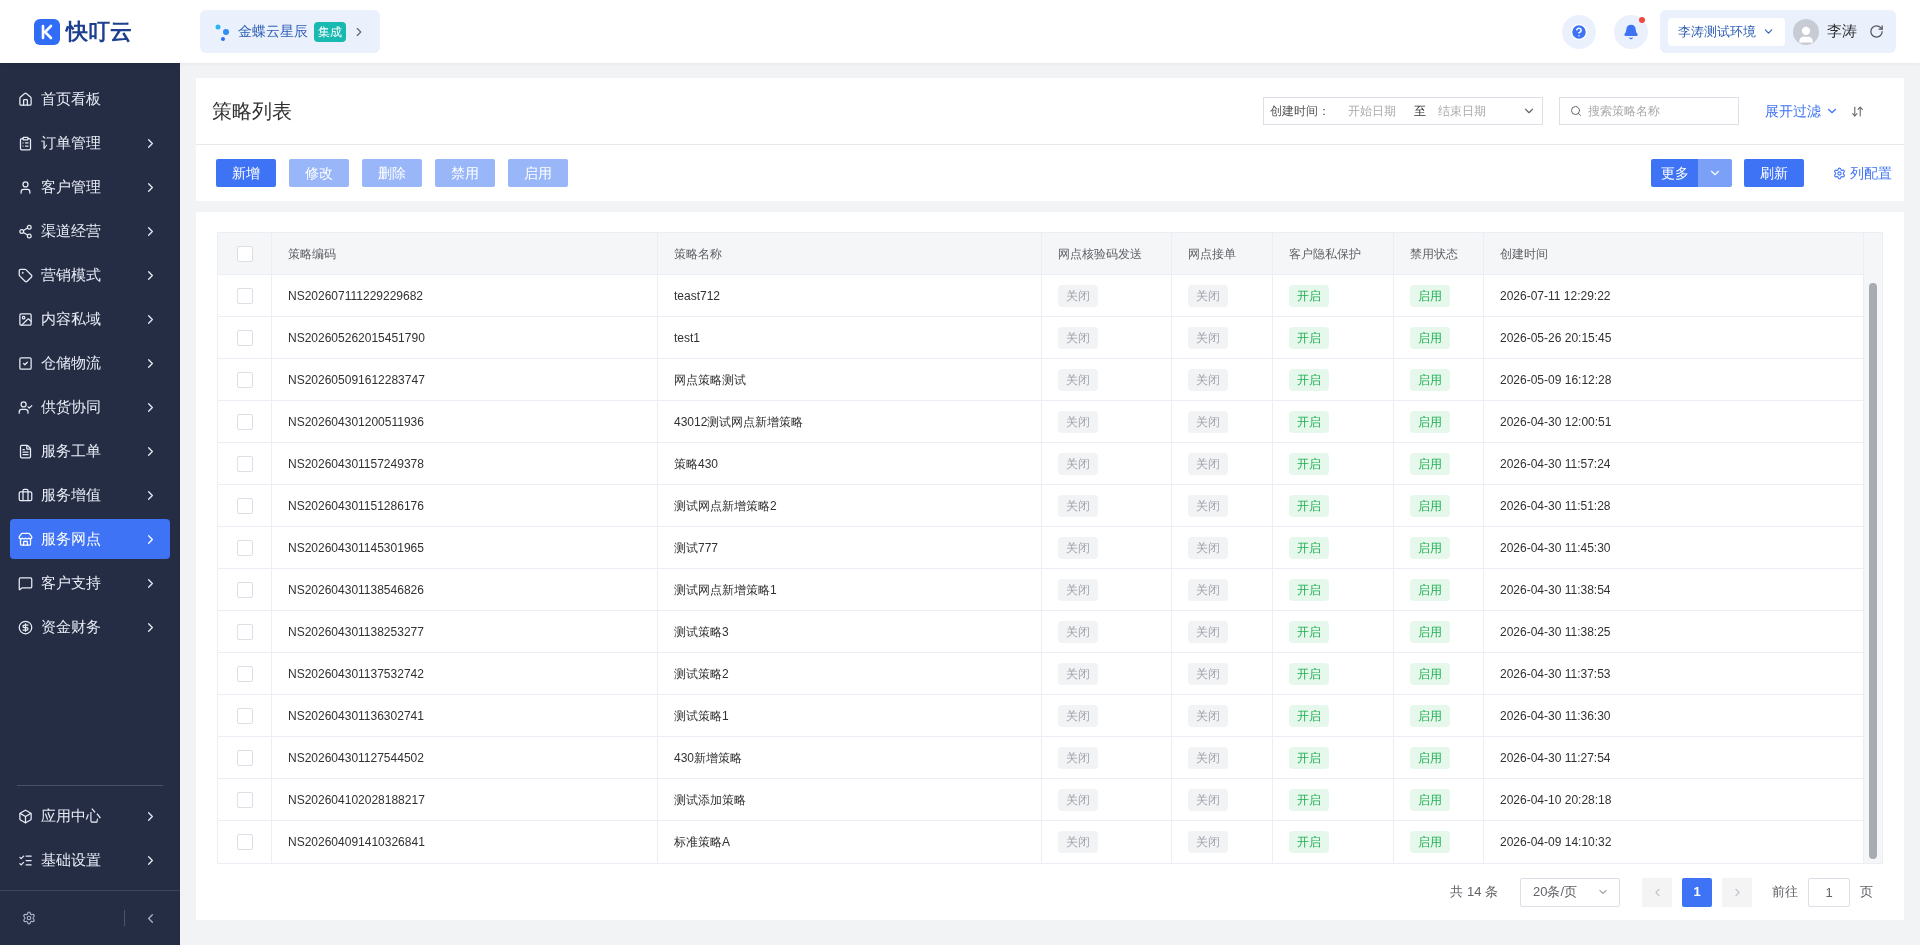 Image resolution: width=1920 pixels, height=945 pixels. What do you see at coordinates (725, 590) in the screenshot?
I see `table-cell-text: 测试网点新增策略1` at bounding box center [725, 590].